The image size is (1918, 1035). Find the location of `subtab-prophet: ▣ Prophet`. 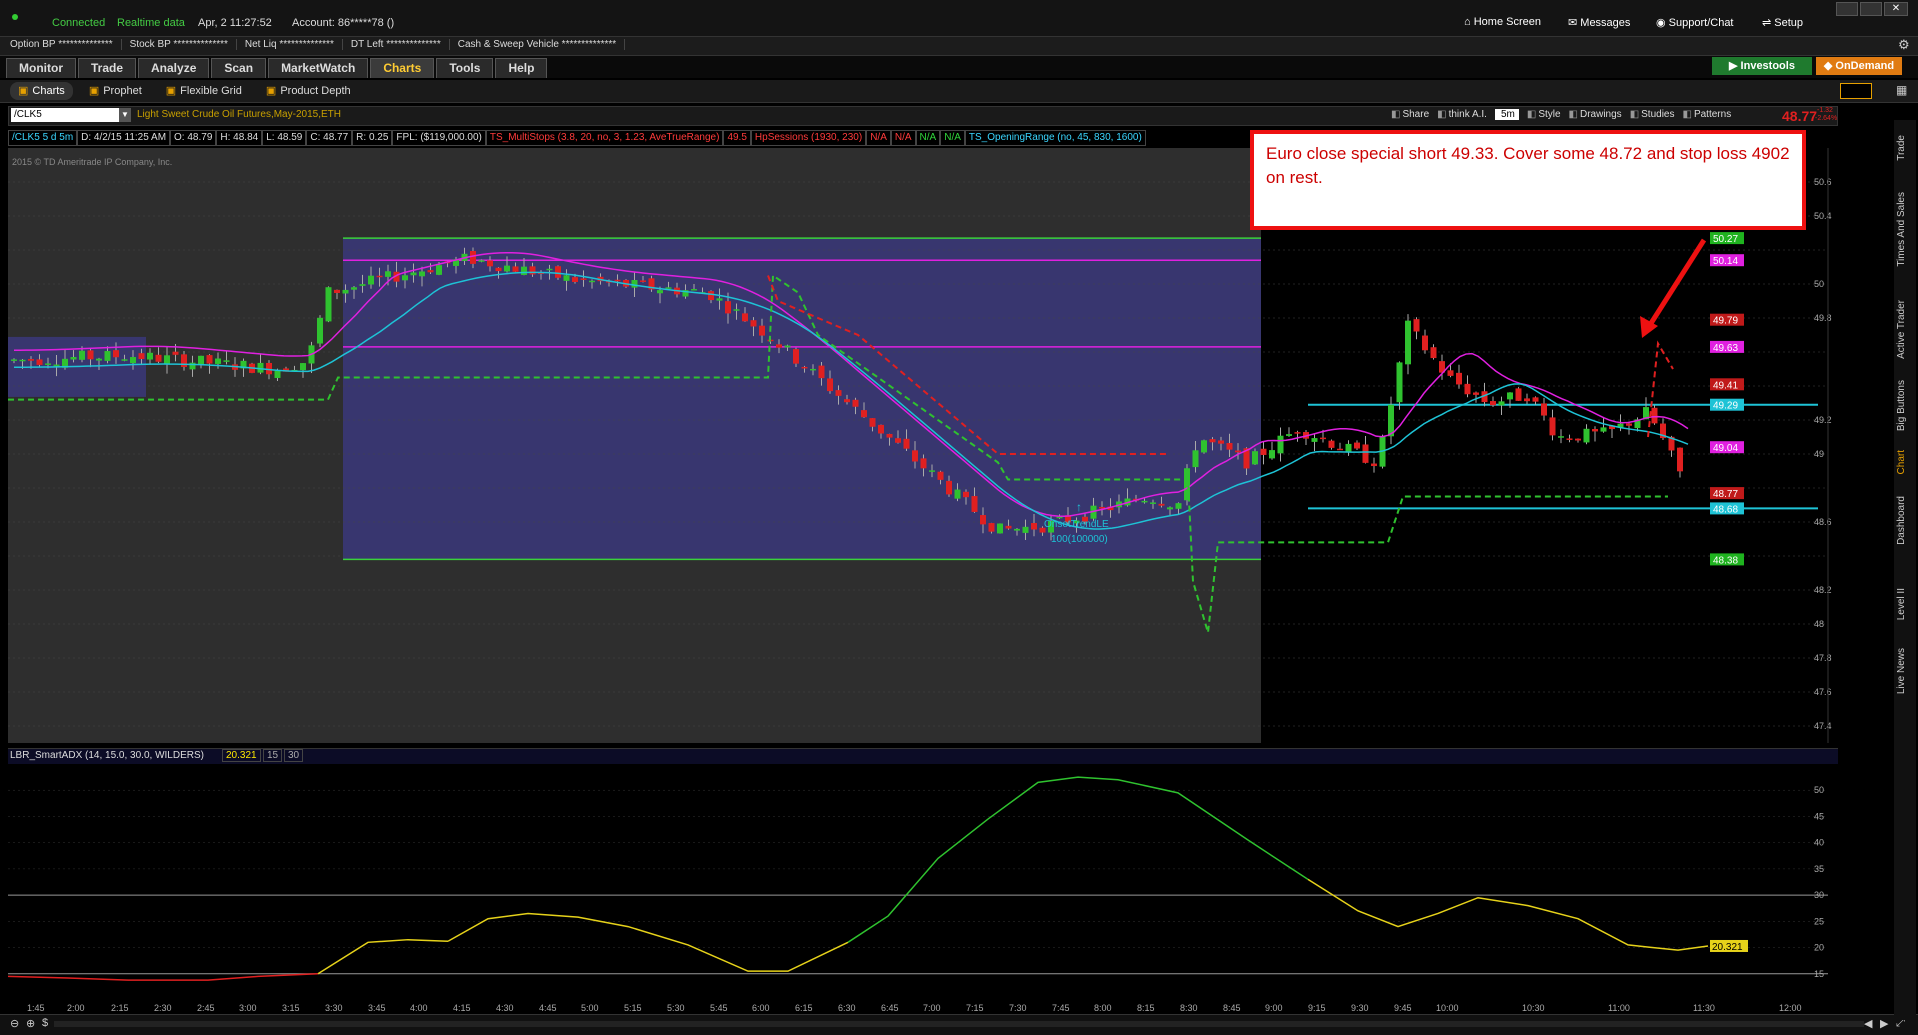

subtab-prophet: ▣ Prophet is located at coordinates (115, 91).